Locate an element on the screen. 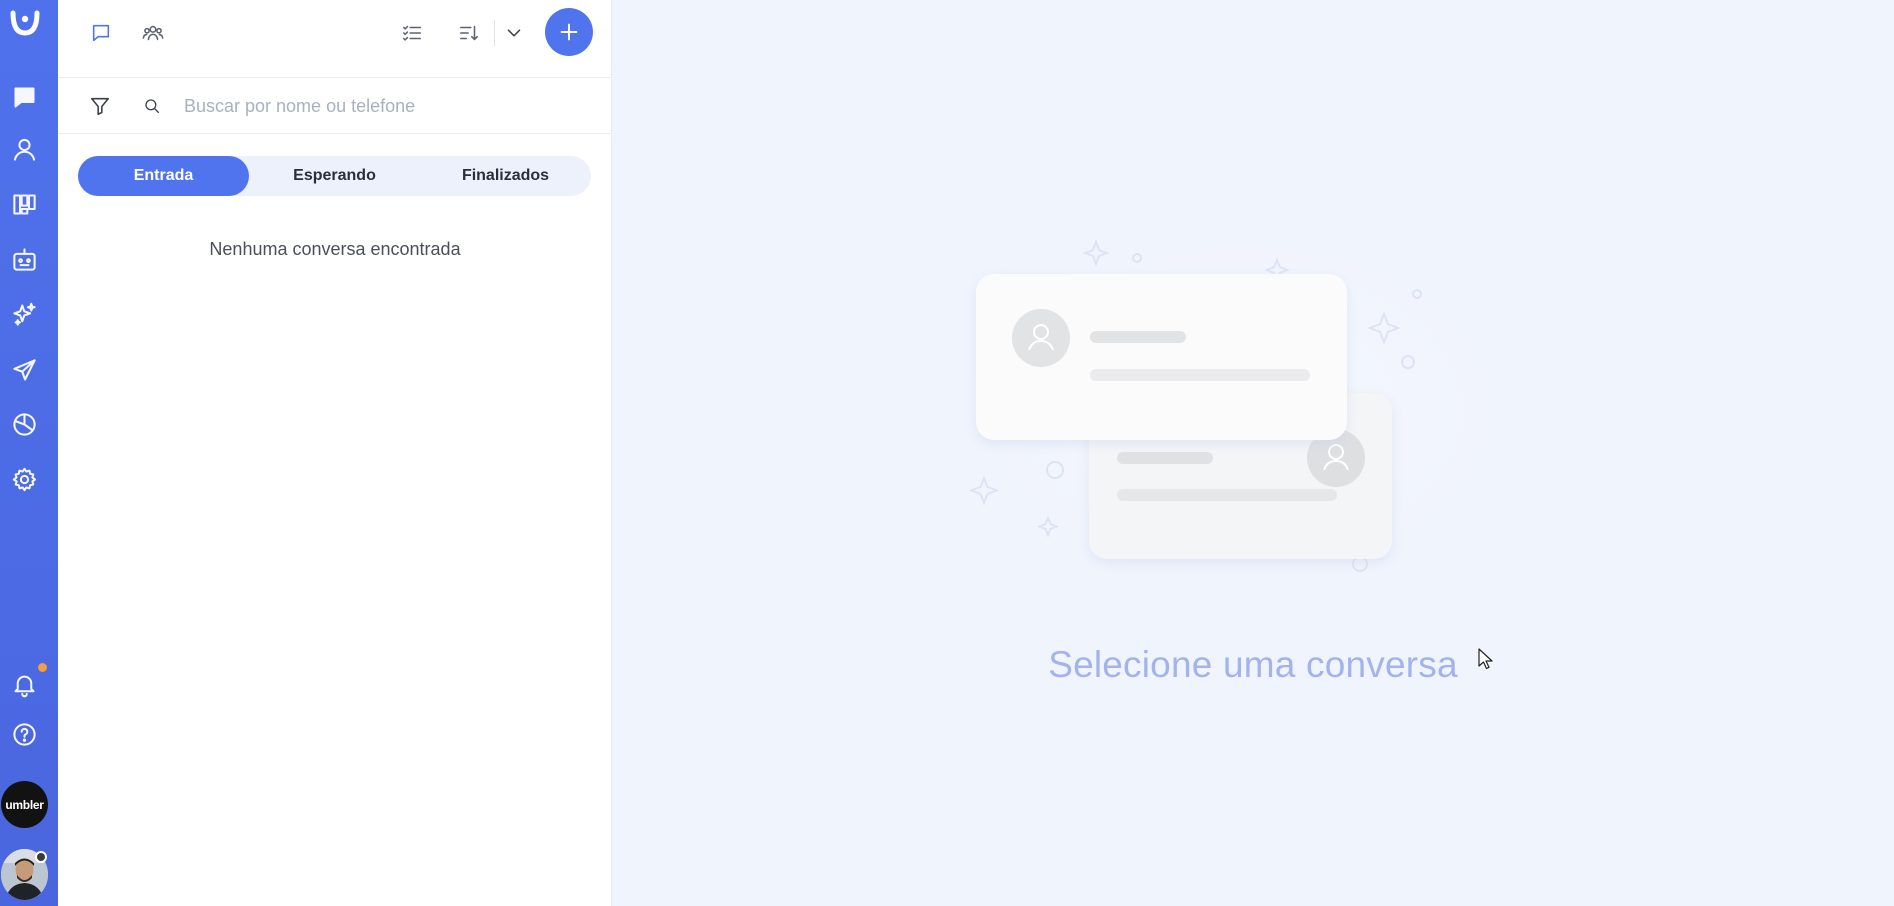  status-tabs: Entrada Esperando Finalizados is located at coordinates (334, 176).